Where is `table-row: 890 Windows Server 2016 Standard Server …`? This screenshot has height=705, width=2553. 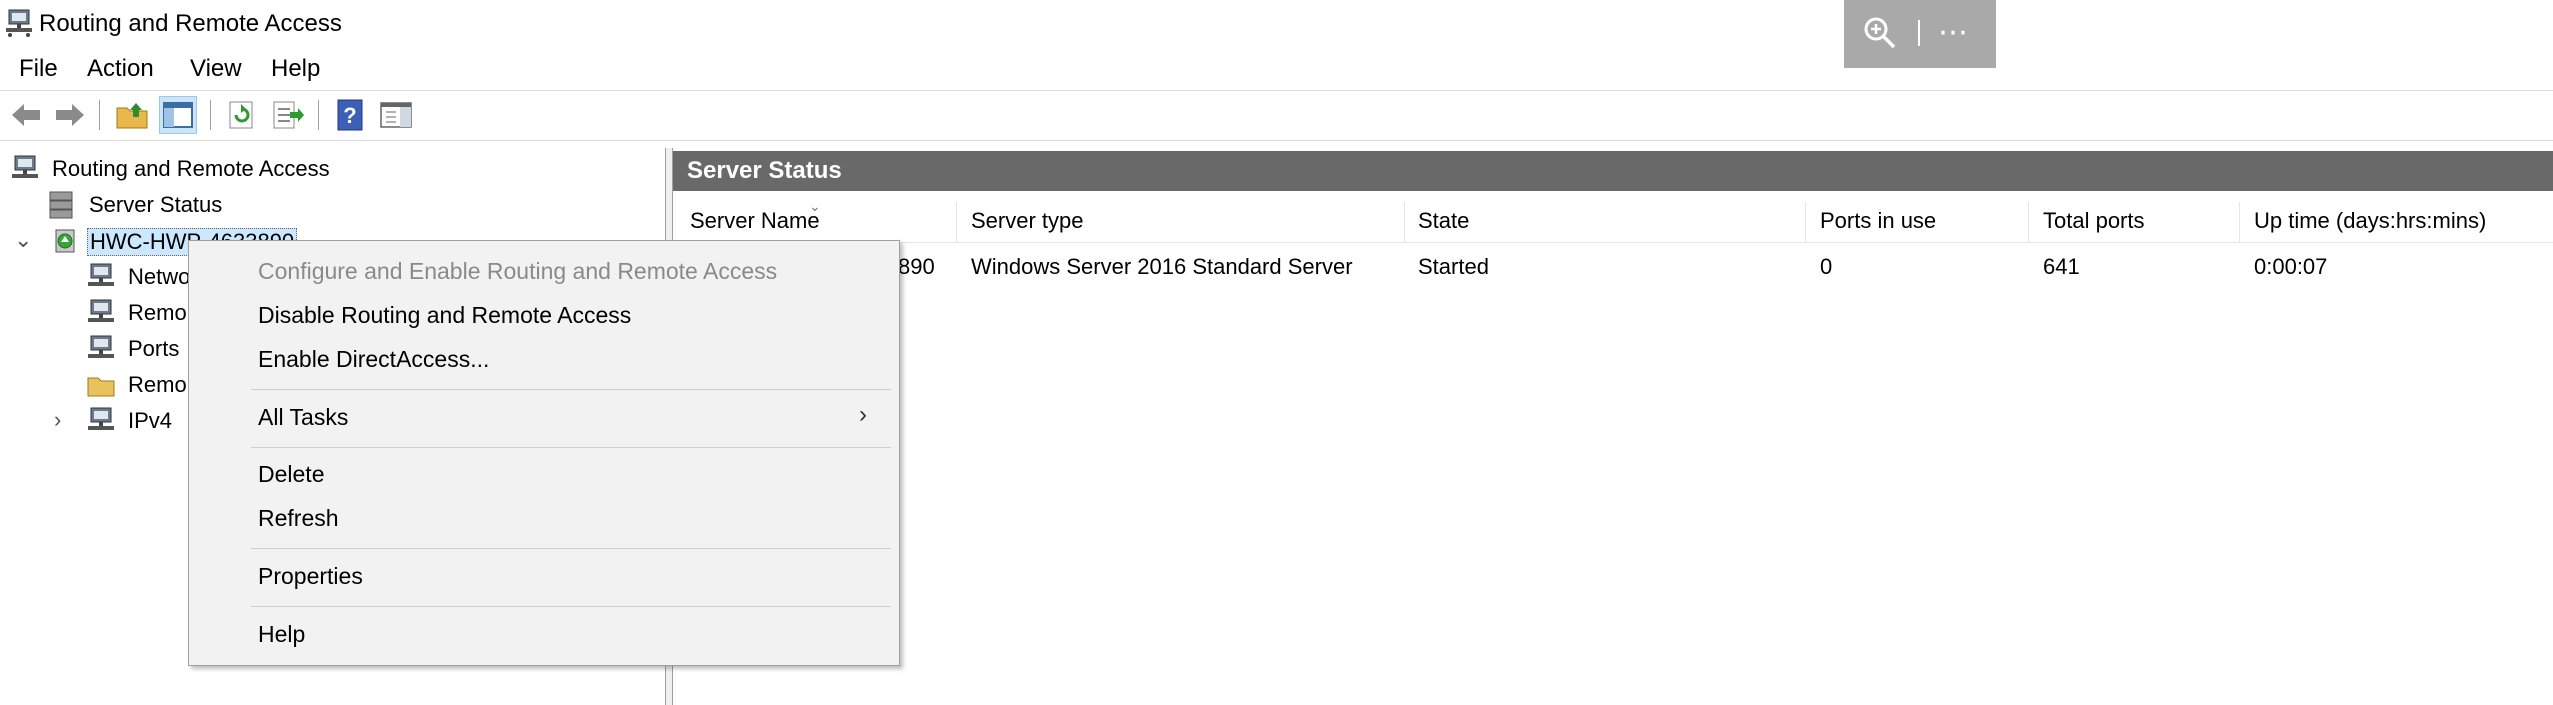 table-row: 890 Windows Server 2016 Standard Server … is located at coordinates (1613, 266).